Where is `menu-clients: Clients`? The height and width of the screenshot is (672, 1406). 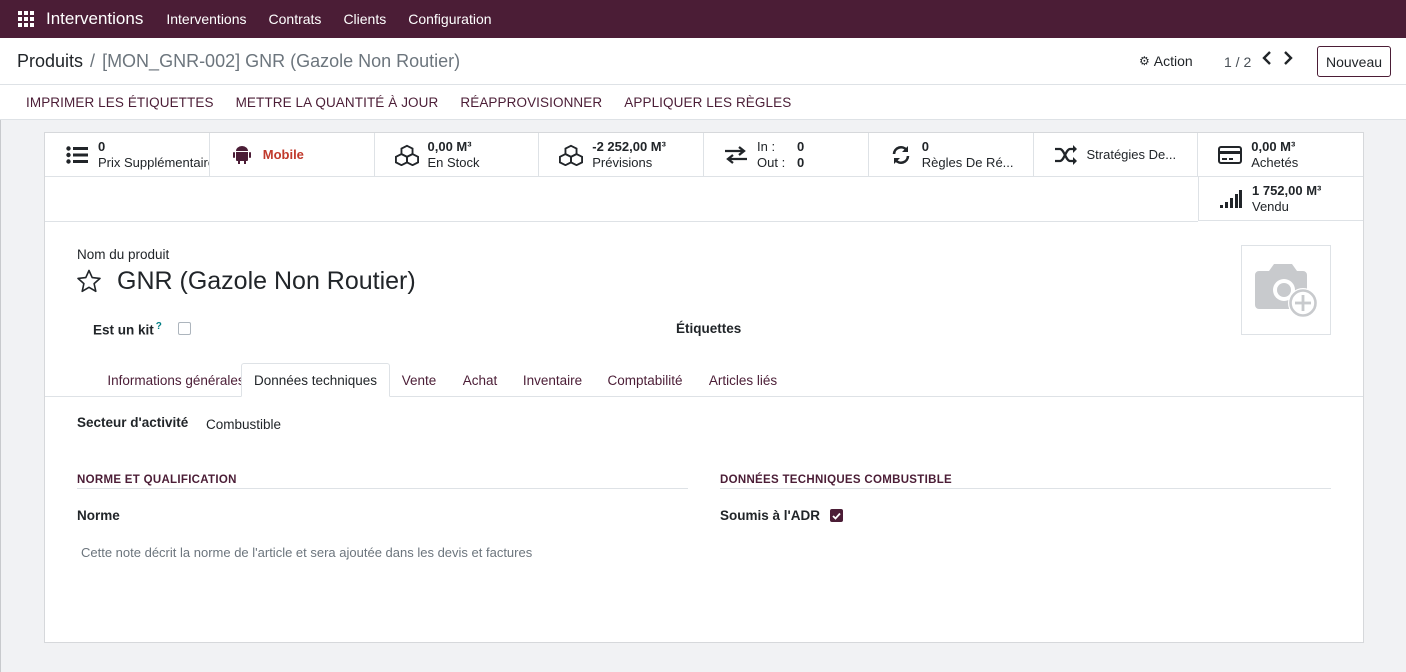
menu-clients: Clients is located at coordinates (364, 19).